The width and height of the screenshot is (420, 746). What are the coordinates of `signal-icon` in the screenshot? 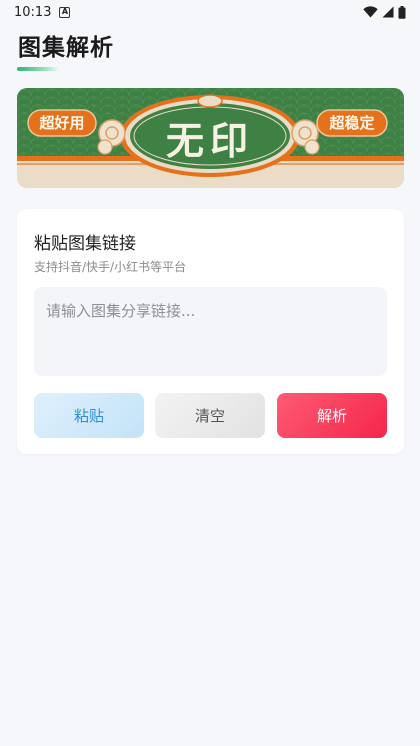 It's located at (388, 12).